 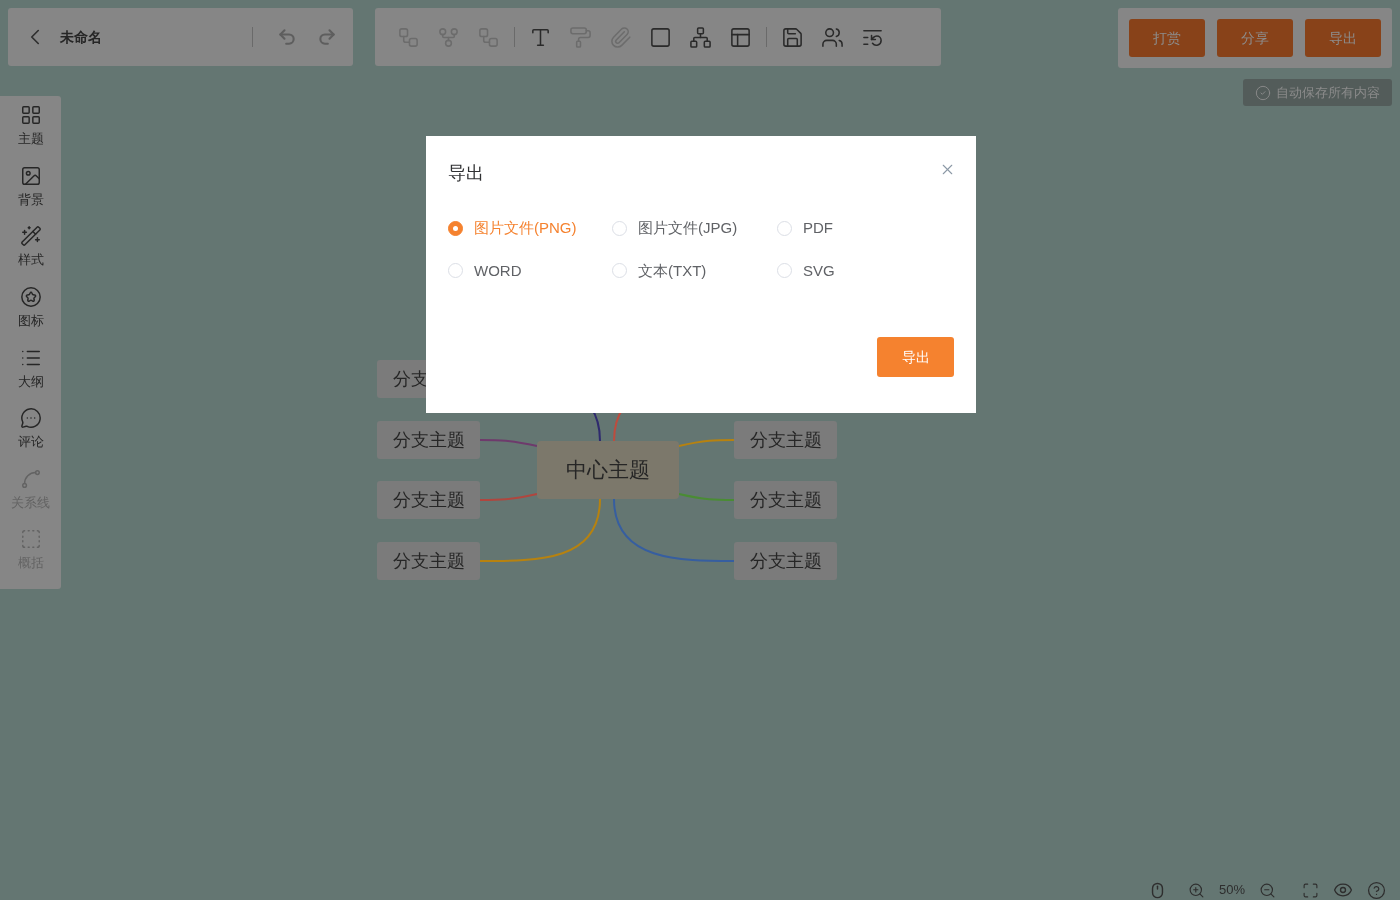 I want to click on help-icon, so click(x=1376, y=890).